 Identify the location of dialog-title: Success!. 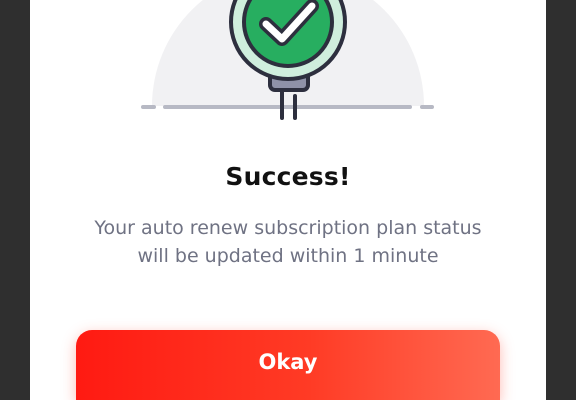
(288, 176).